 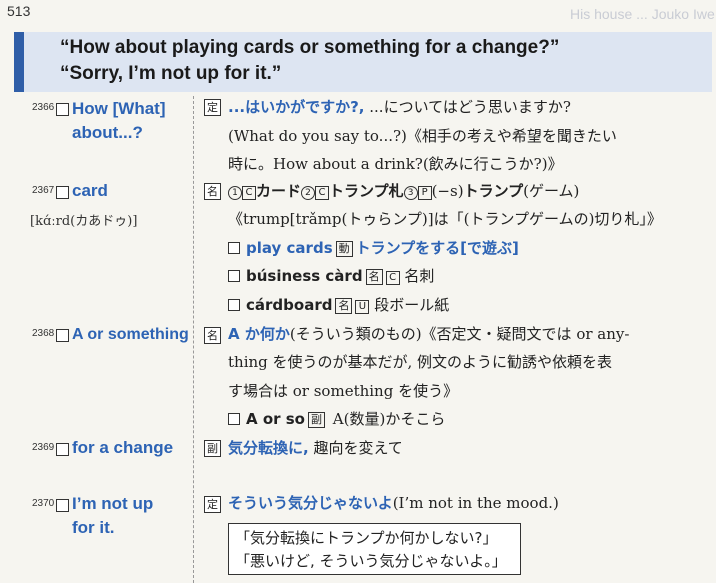 I want to click on definition-line: thing を使うのが基本だが, 例文のように勧誘や依頼を表, so click(x=420, y=362).